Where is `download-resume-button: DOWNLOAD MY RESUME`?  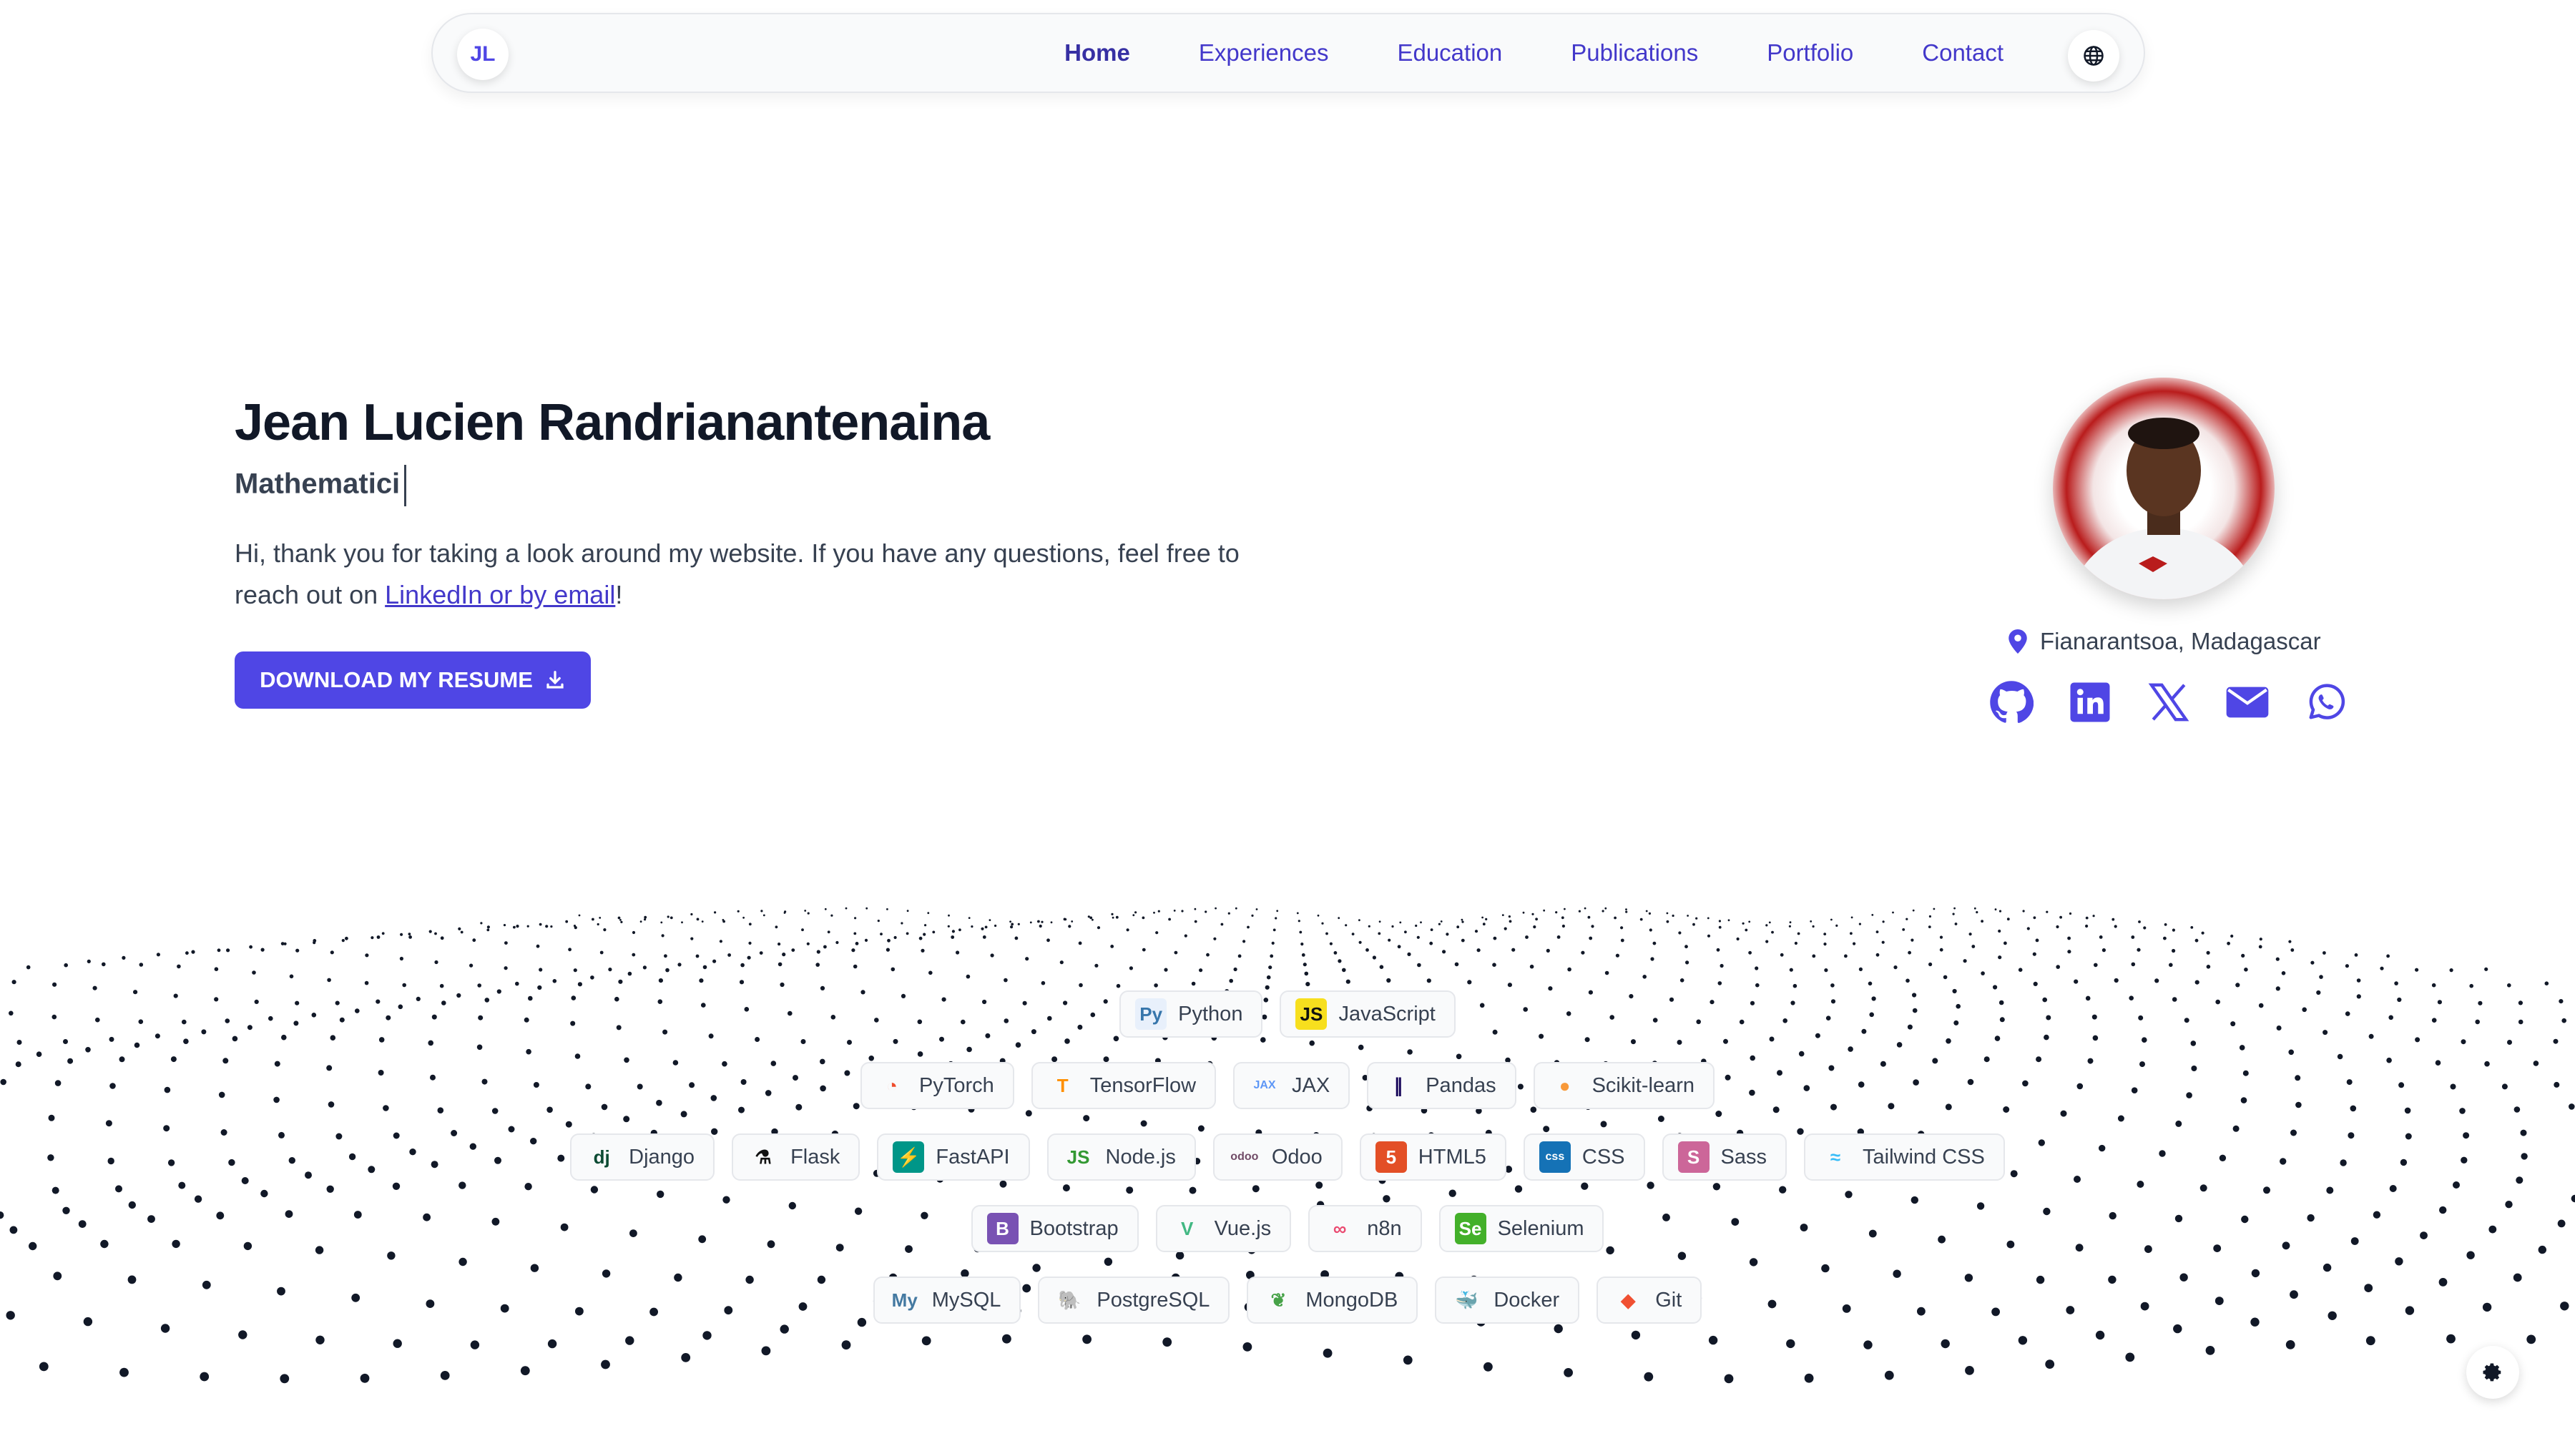
download-resume-button: DOWNLOAD MY RESUME is located at coordinates (413, 680).